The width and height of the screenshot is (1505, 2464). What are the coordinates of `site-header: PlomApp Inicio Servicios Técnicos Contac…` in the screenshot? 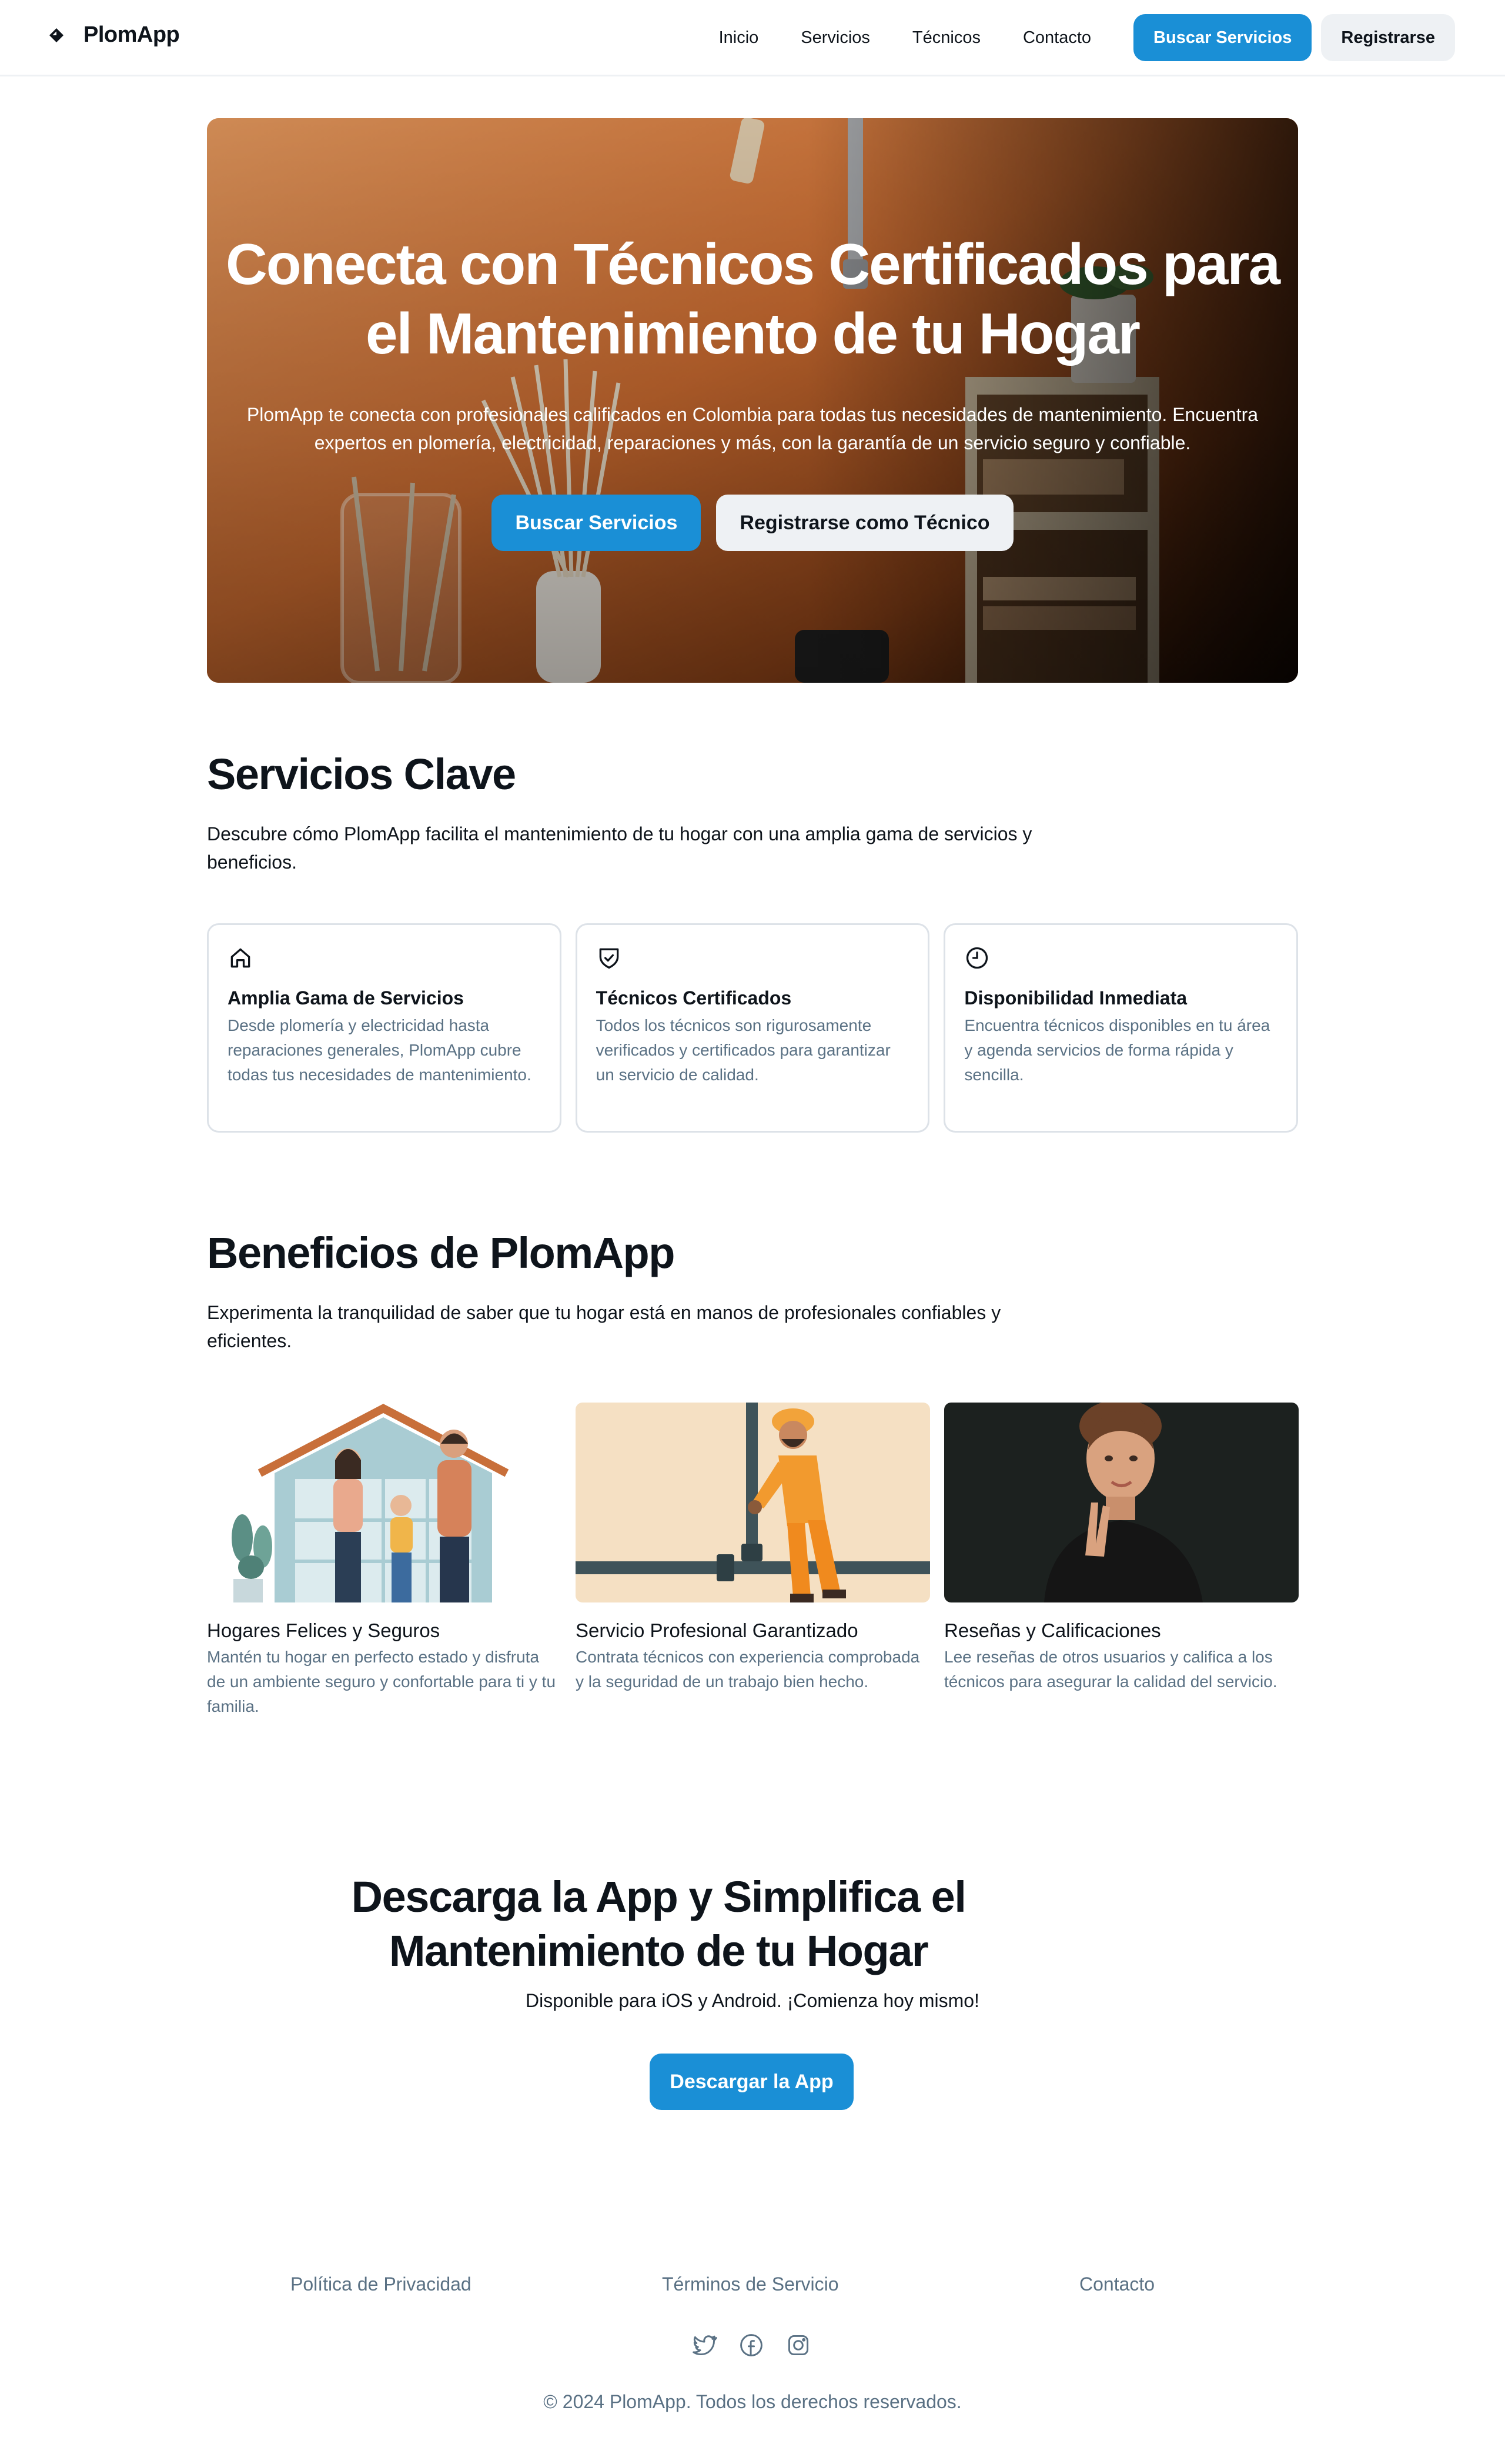 It's located at (752, 38).